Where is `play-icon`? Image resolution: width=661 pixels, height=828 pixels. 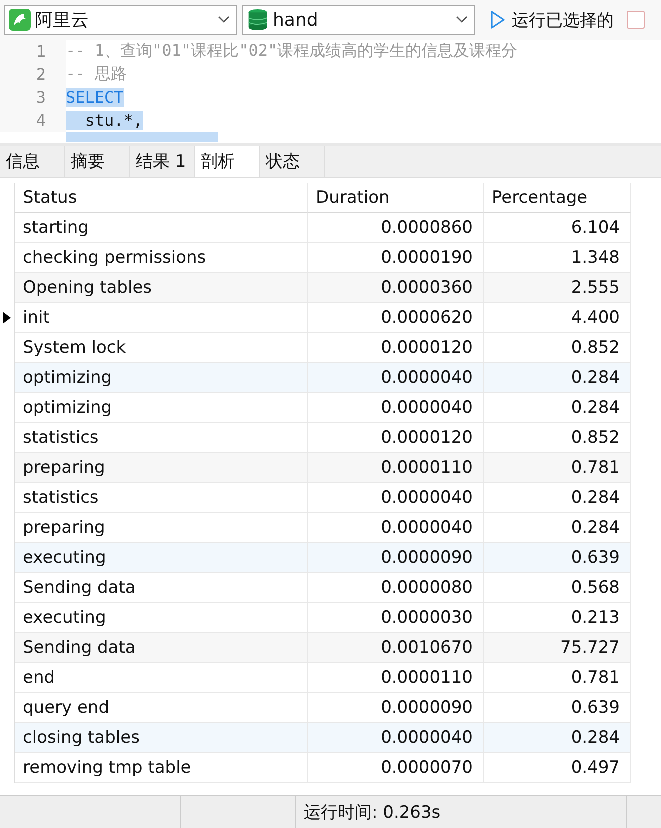 play-icon is located at coordinates (498, 20).